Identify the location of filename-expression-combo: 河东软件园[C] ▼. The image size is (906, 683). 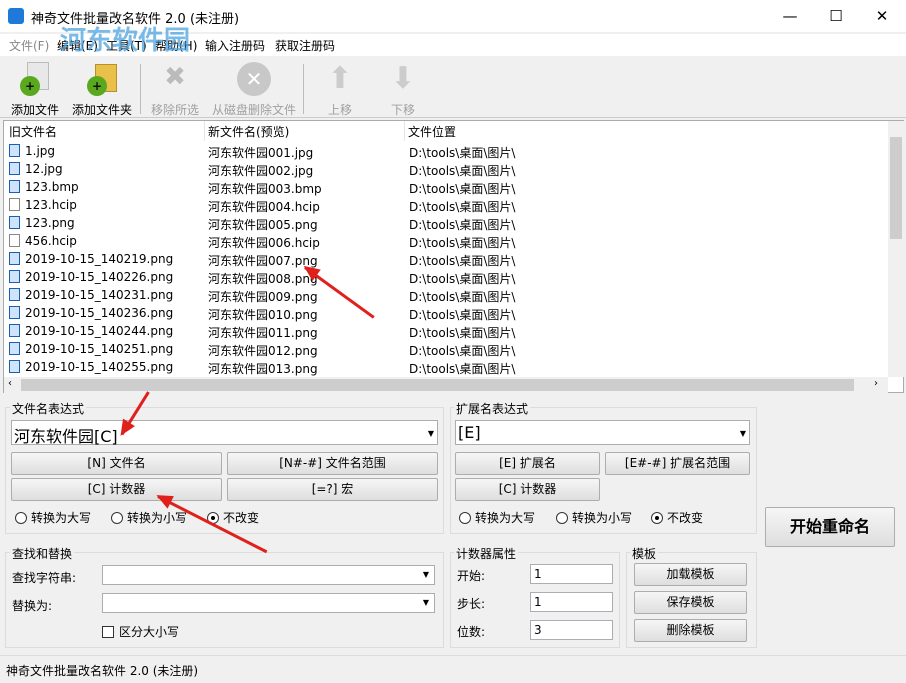
(224, 433).